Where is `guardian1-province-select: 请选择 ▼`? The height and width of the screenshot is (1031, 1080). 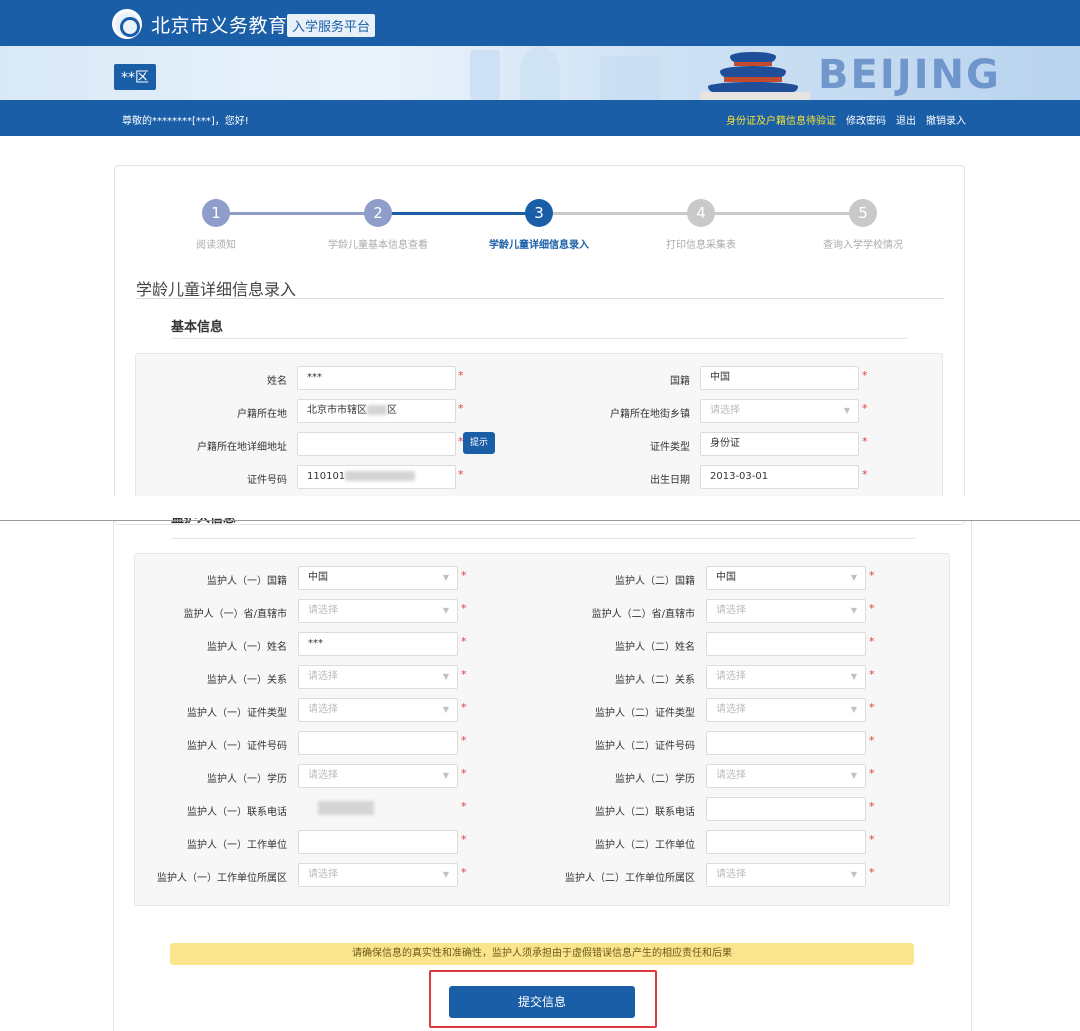
guardian1-province-select: 请选择 ▼ is located at coordinates (378, 611).